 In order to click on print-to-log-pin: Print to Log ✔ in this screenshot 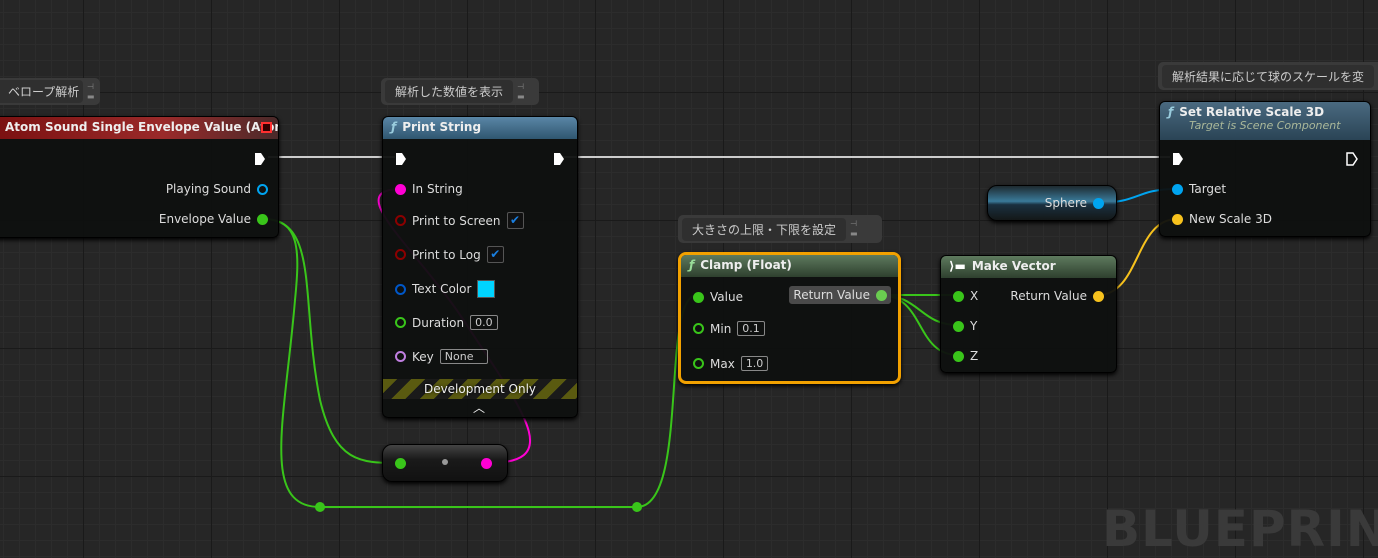, I will do `click(449, 254)`.